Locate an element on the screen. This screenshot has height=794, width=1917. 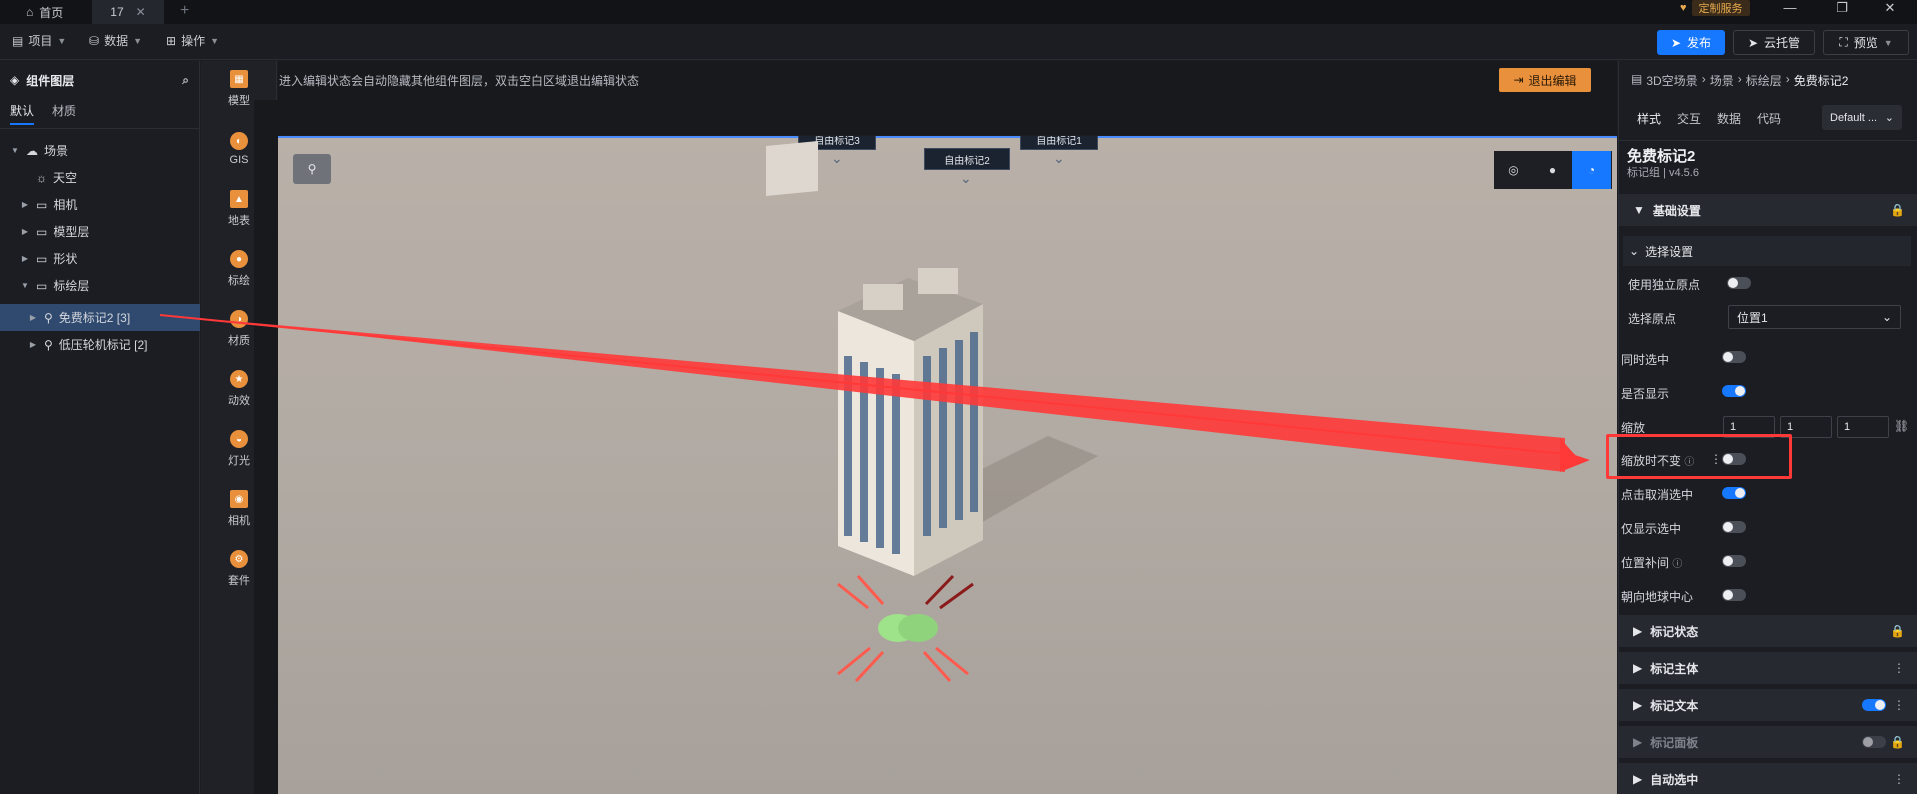
use-origin-label: 使用独立原点 is located at coordinates (1664, 285).